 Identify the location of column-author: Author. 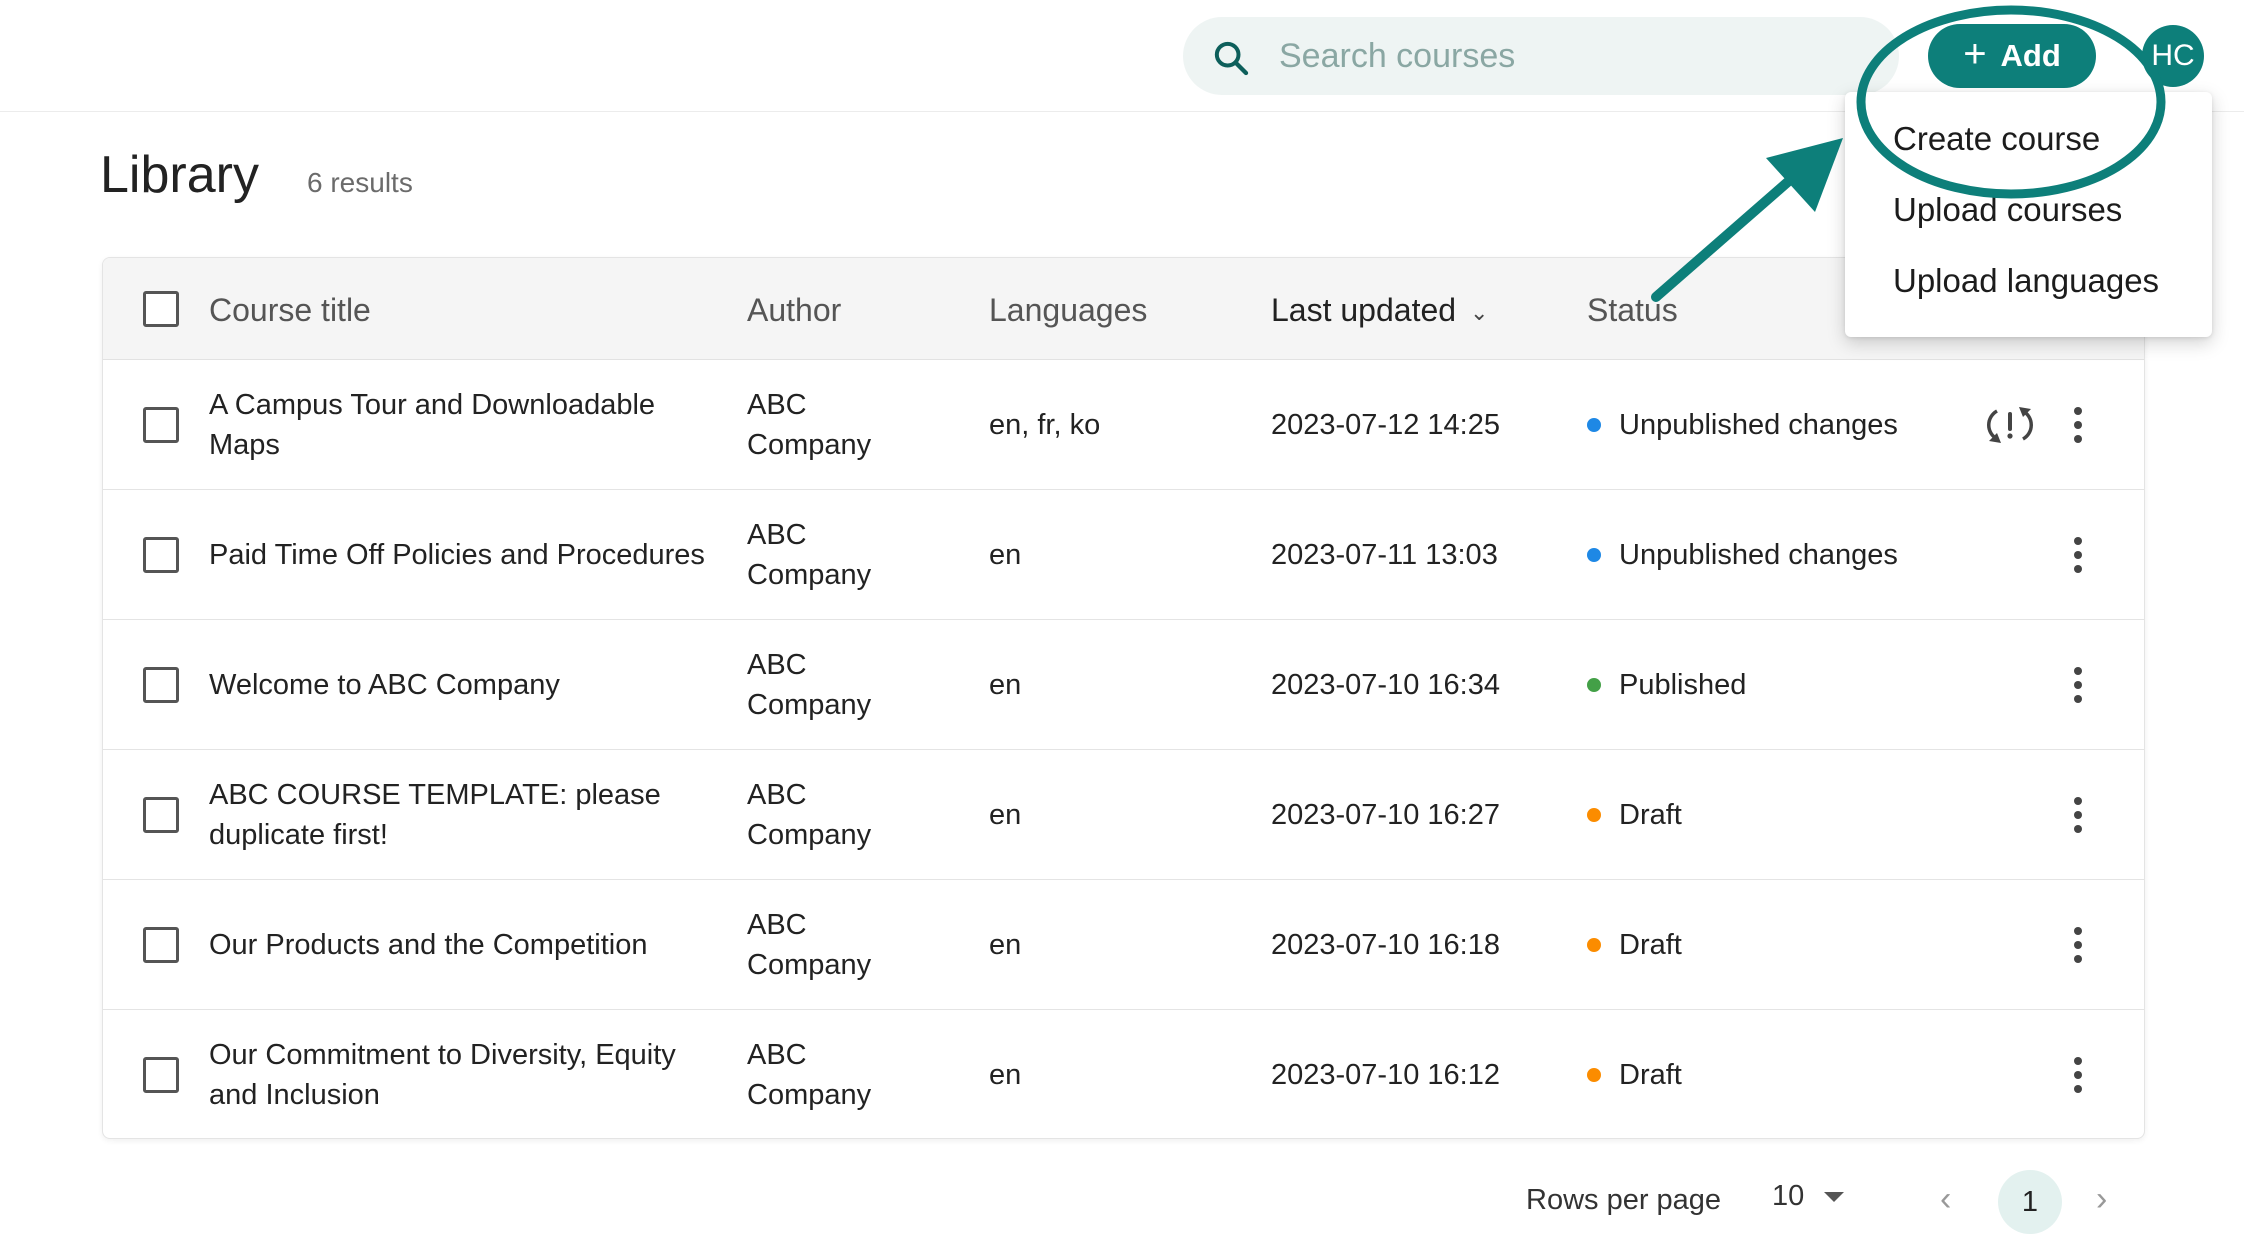
(794, 310).